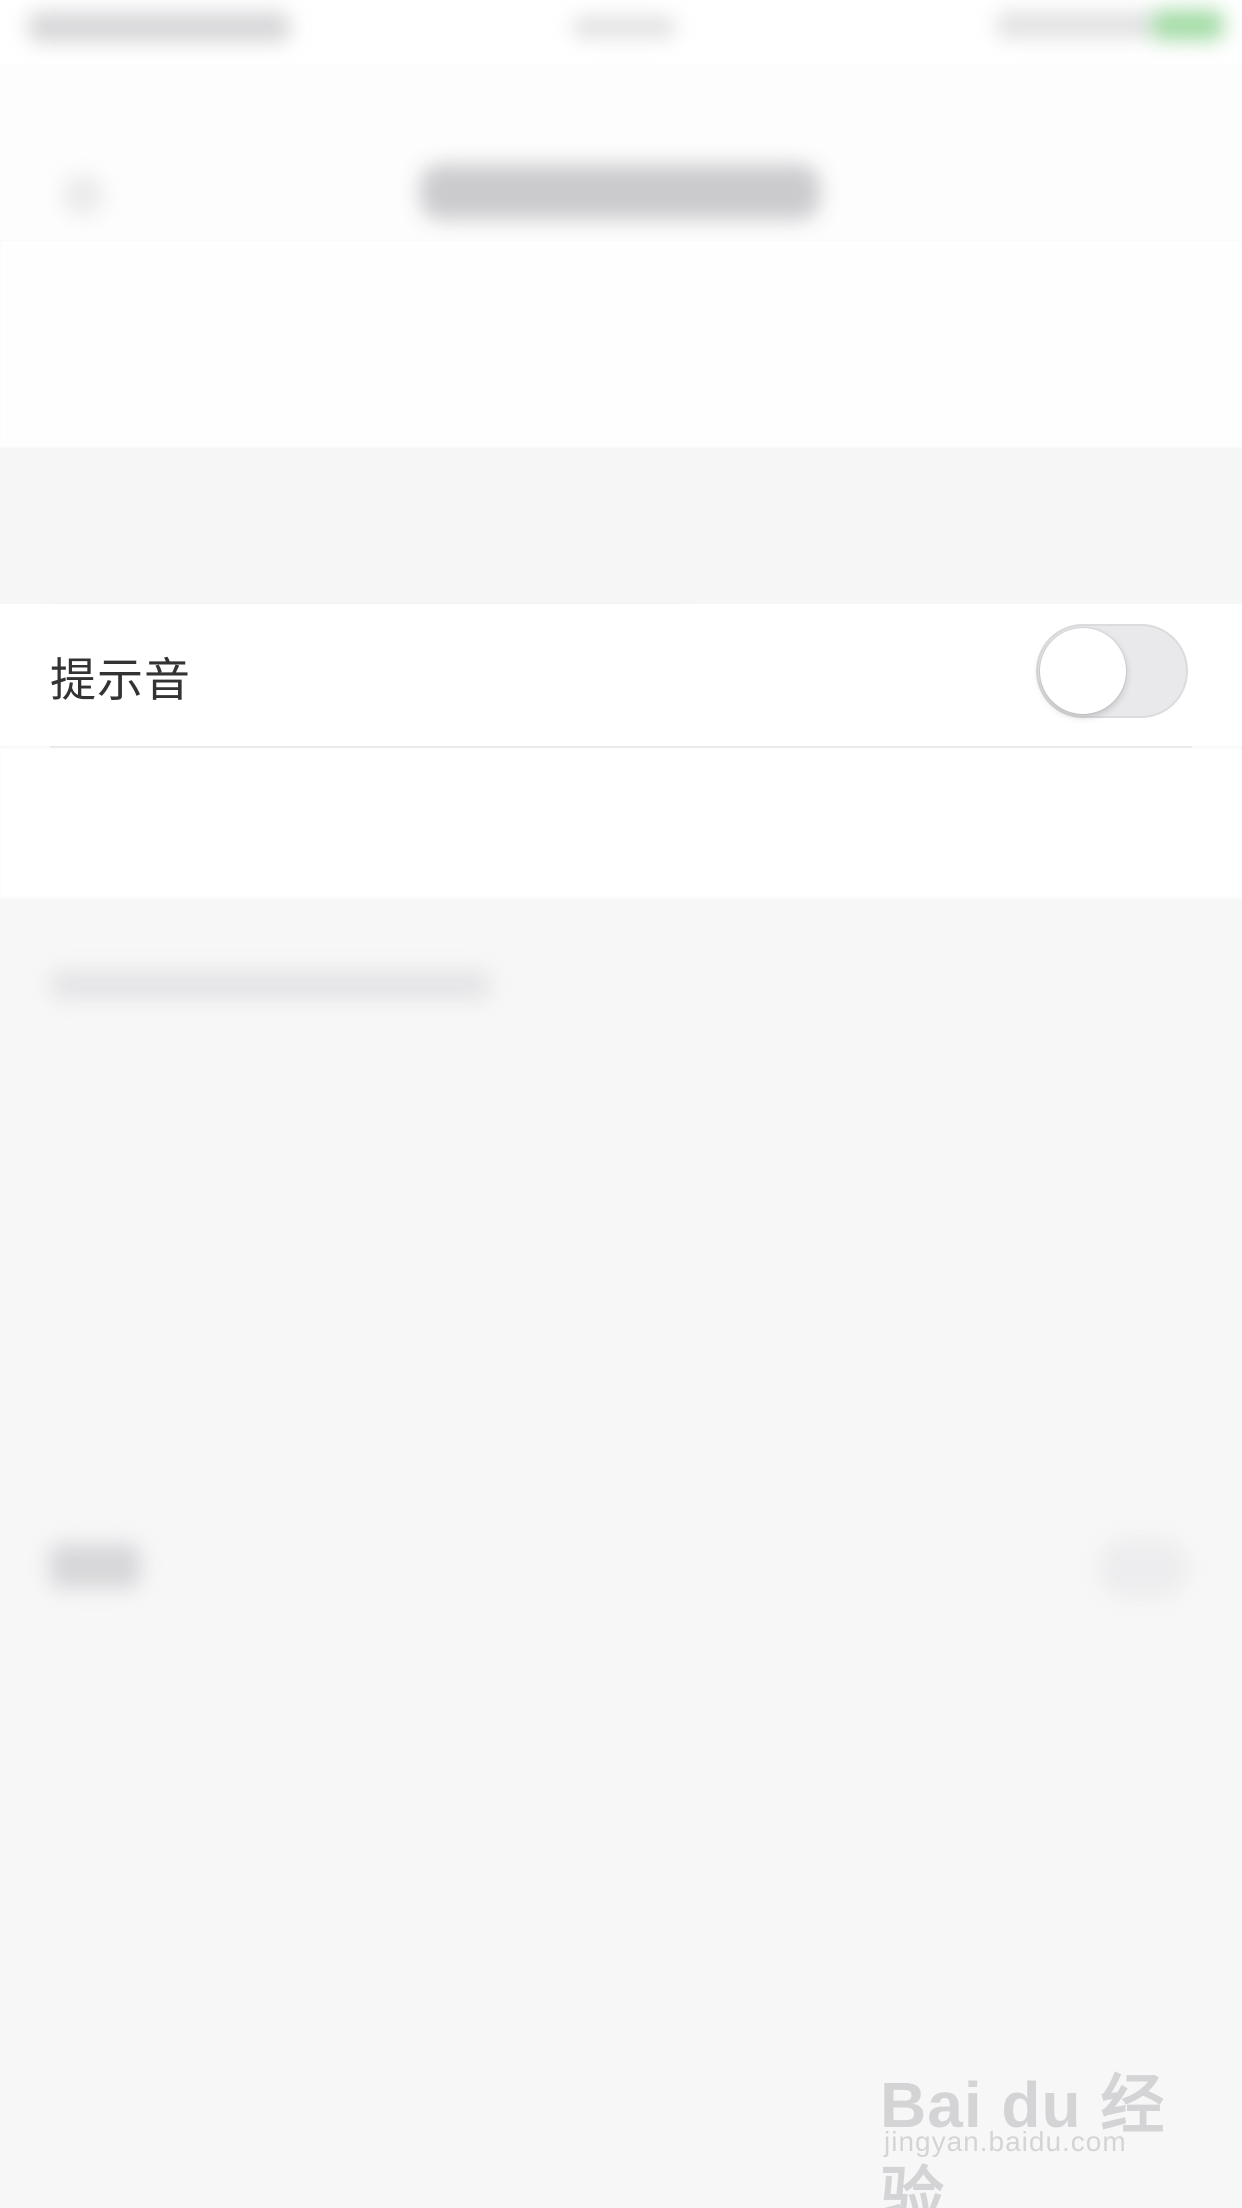 Image resolution: width=1242 pixels, height=2208 pixels. I want to click on notification-sound-row: 提示音, so click(621, 675).